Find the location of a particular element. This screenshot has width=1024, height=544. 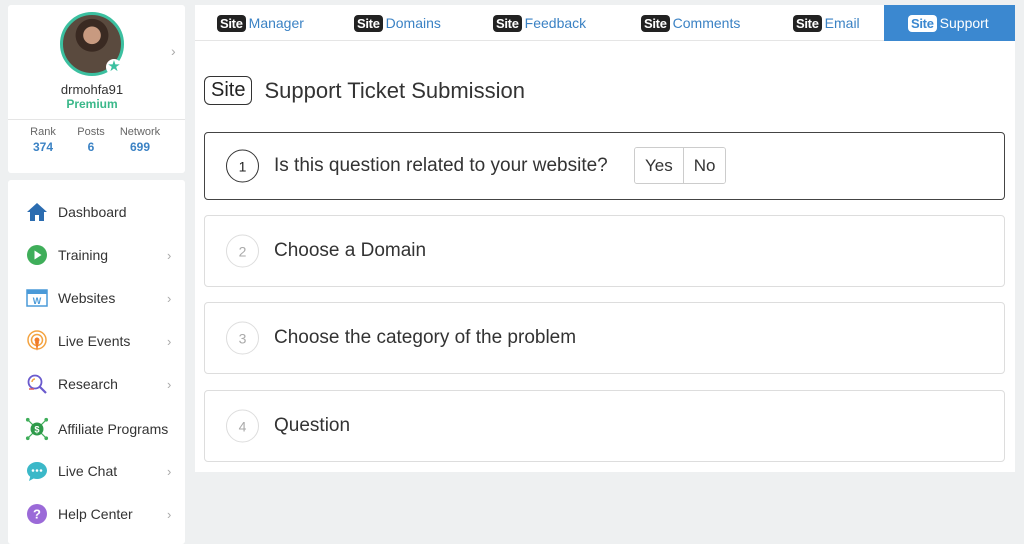

affiliate-icon: $ is located at coordinates (37, 429).